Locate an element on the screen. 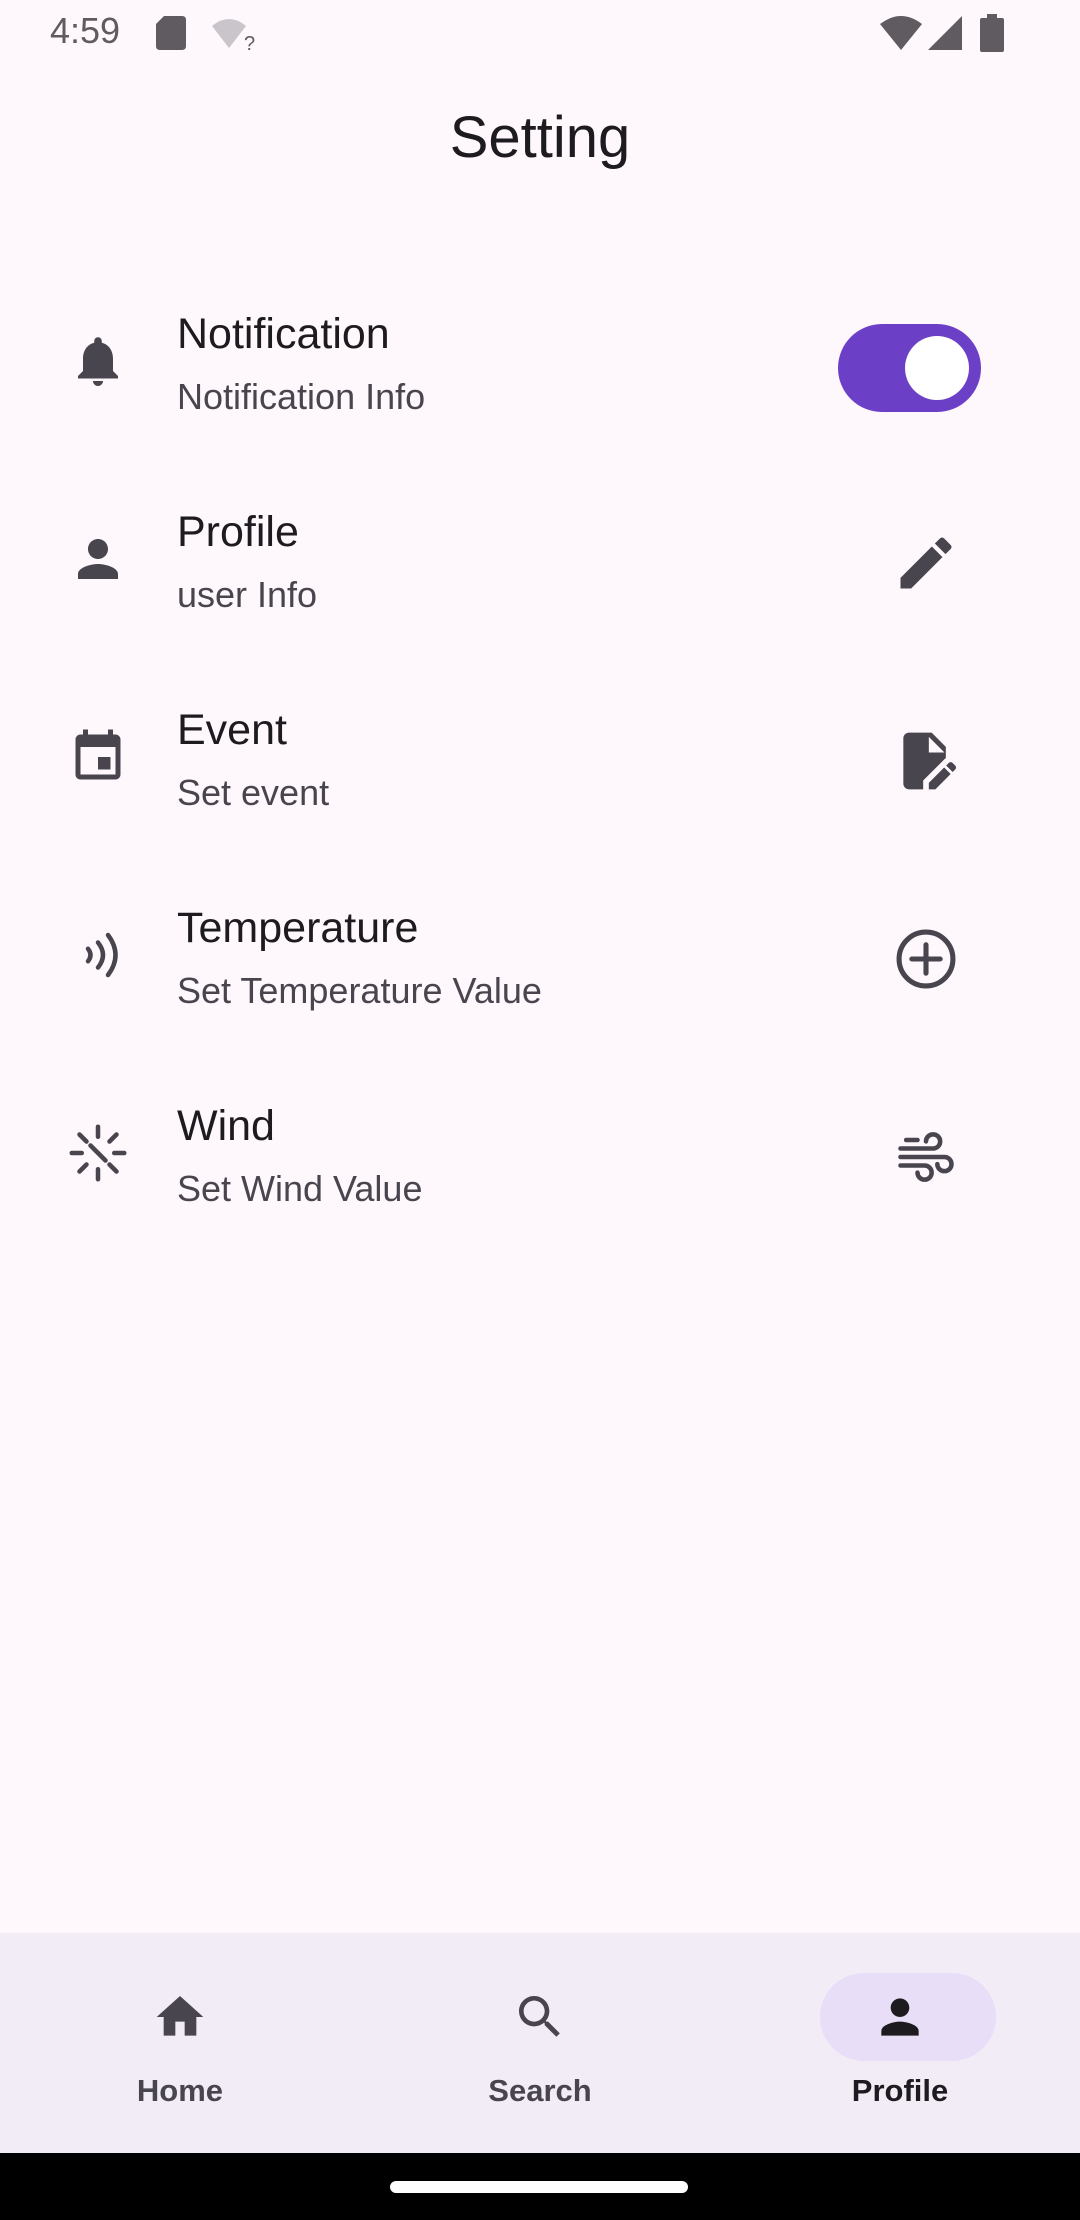  list-item-notification: Notification Notification Info is located at coordinates (540, 367).